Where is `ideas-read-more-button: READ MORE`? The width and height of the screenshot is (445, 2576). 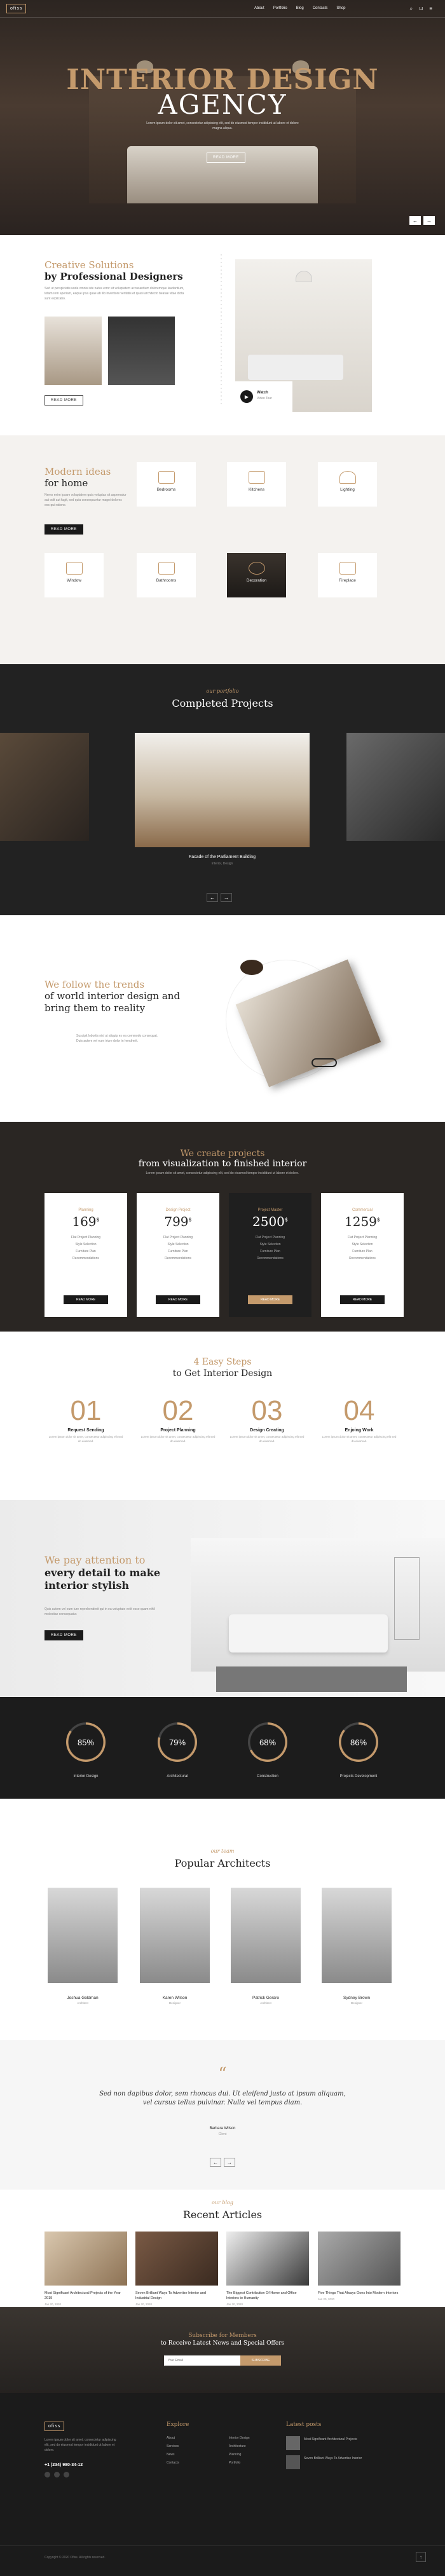
ideas-read-more-button: READ MORE is located at coordinates (63, 529).